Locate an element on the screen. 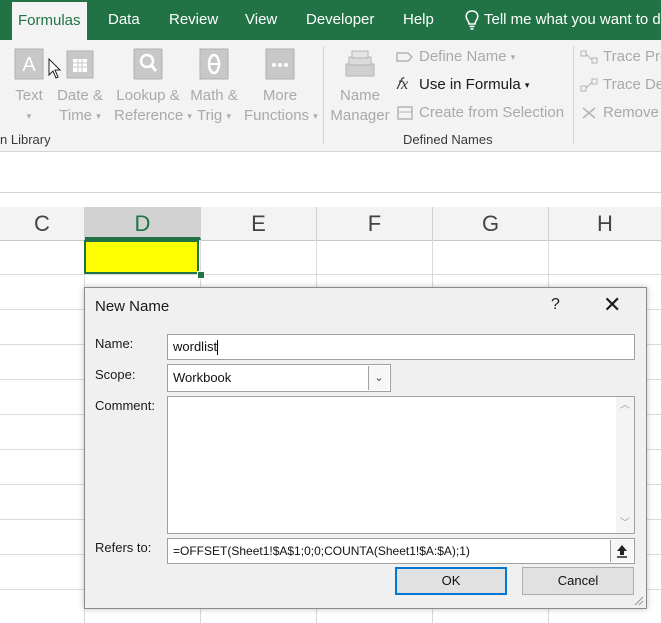 Image resolution: width=661 pixels, height=623 pixels. lightbulb-icon is located at coordinates (472, 20).